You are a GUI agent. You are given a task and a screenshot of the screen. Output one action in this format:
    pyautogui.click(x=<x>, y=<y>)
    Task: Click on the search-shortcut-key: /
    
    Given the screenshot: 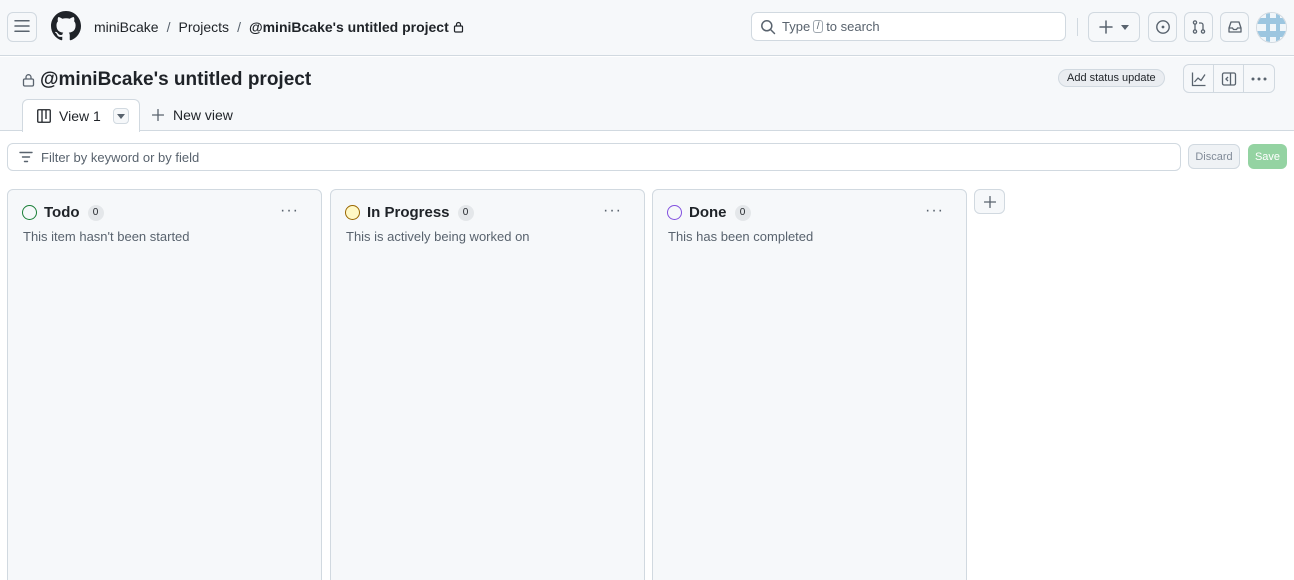 What is the action you would take?
    pyautogui.click(x=818, y=26)
    